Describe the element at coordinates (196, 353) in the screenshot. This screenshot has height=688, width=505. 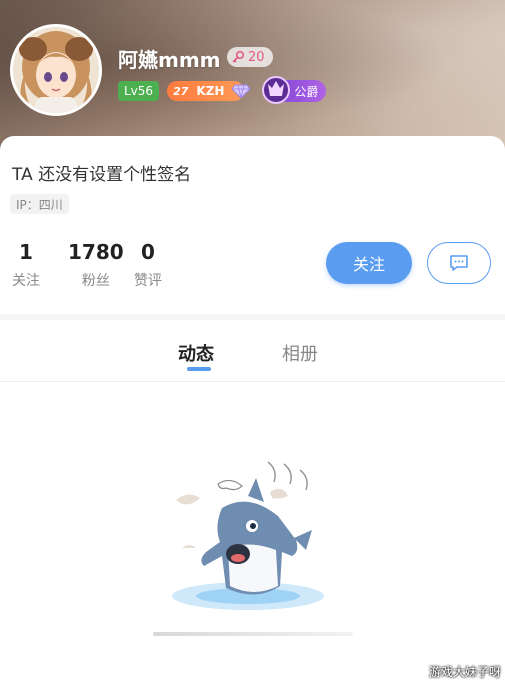
I see `tab-feed: 动态` at that location.